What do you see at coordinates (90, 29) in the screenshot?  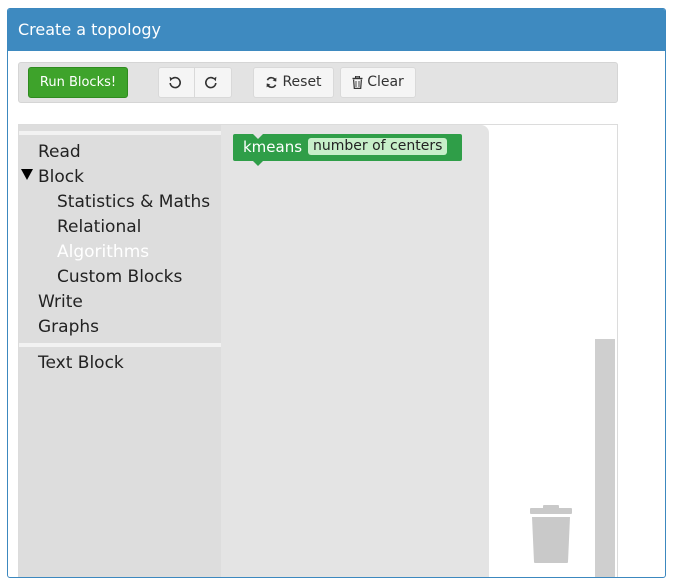 I see `panel-title: Create a topology` at bounding box center [90, 29].